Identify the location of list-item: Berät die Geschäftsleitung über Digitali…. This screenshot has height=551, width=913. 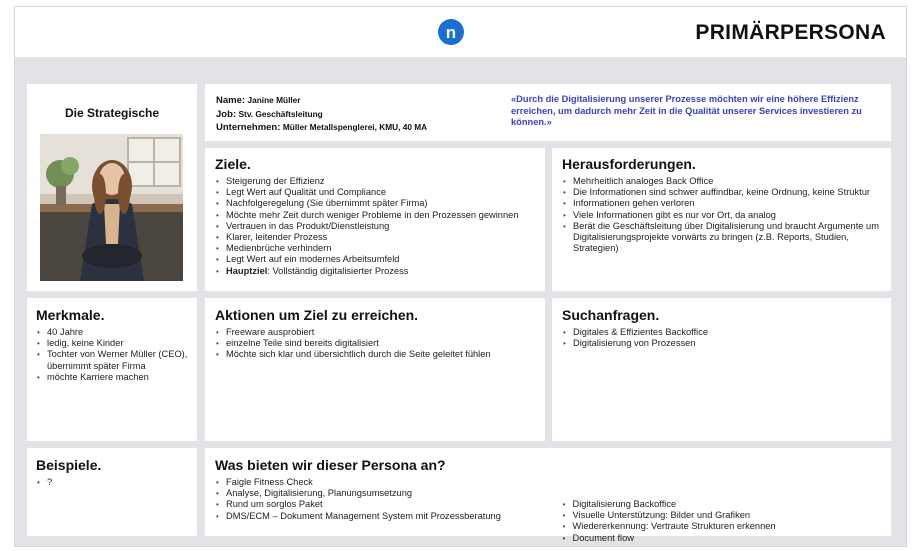
(721, 238).